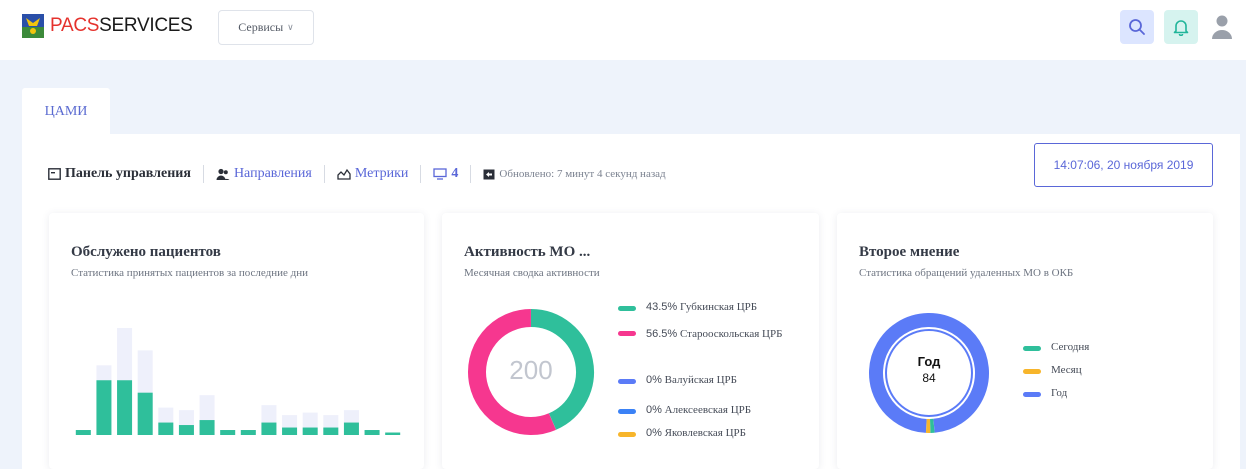 Image resolution: width=1246 pixels, height=469 pixels. I want to click on datetime-box: 14:07:06, 20 ноября 2019, so click(1123, 165).